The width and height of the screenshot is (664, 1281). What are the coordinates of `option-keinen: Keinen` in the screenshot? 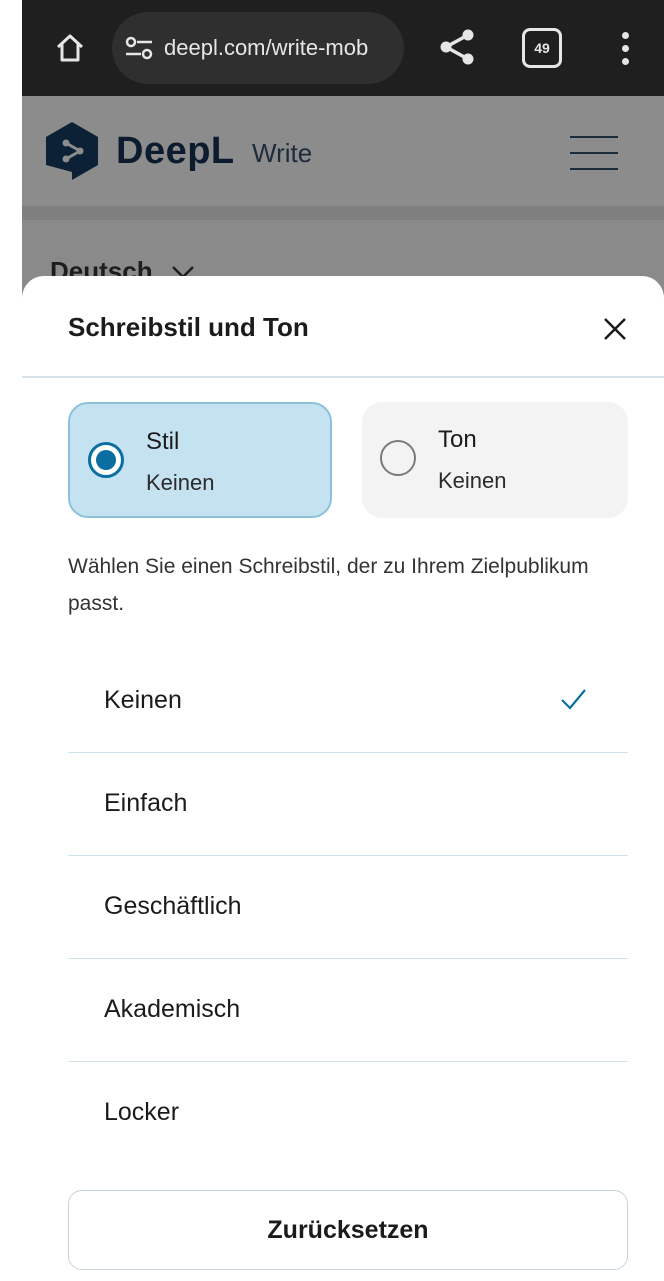 It's located at (348, 701).